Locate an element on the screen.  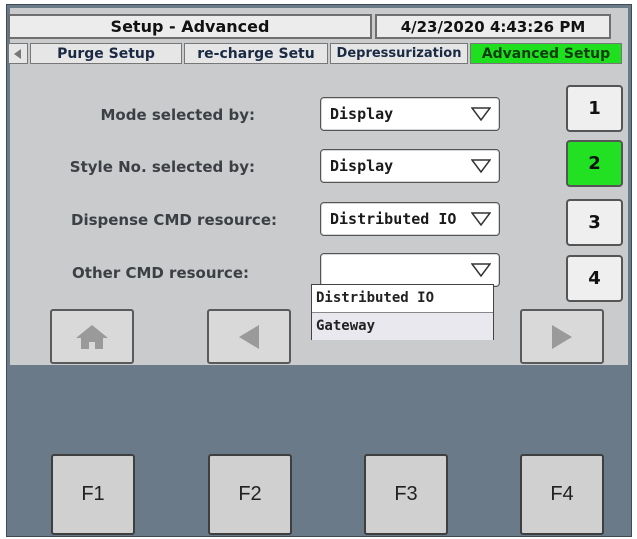
style-button-label: 1 is located at coordinates (594, 108).